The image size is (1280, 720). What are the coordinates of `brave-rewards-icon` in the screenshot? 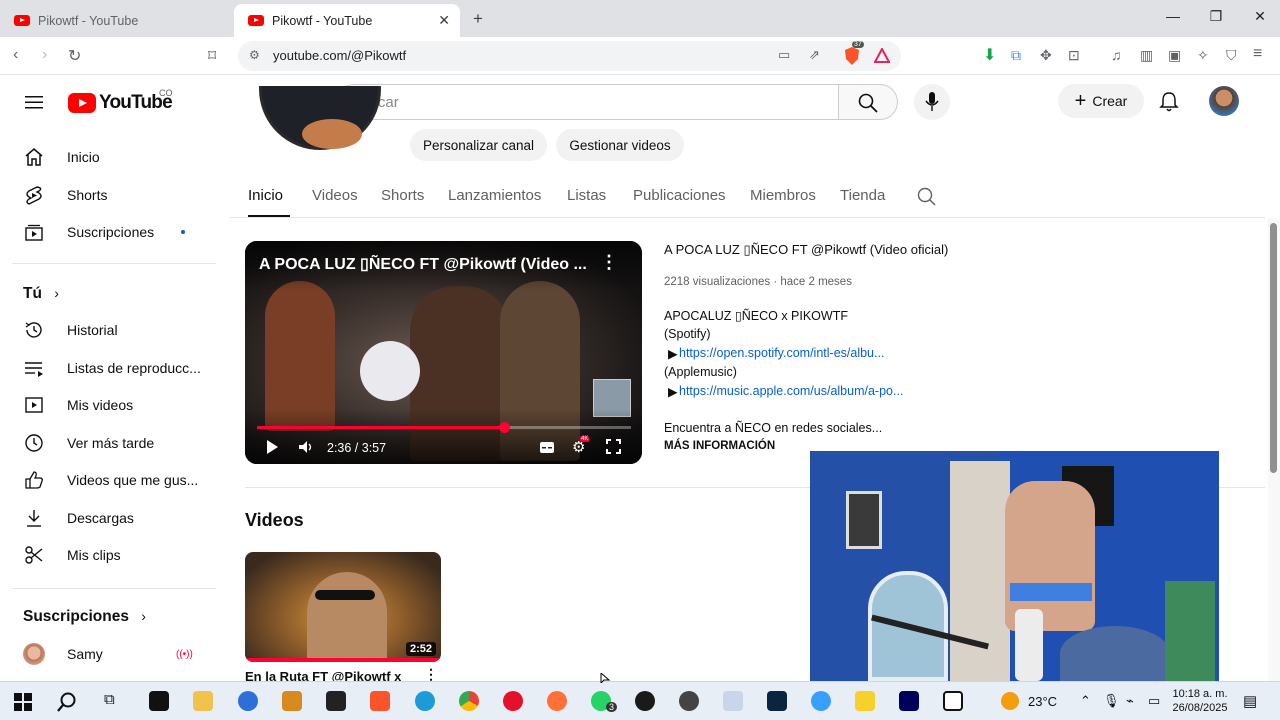 It's located at (882, 55).